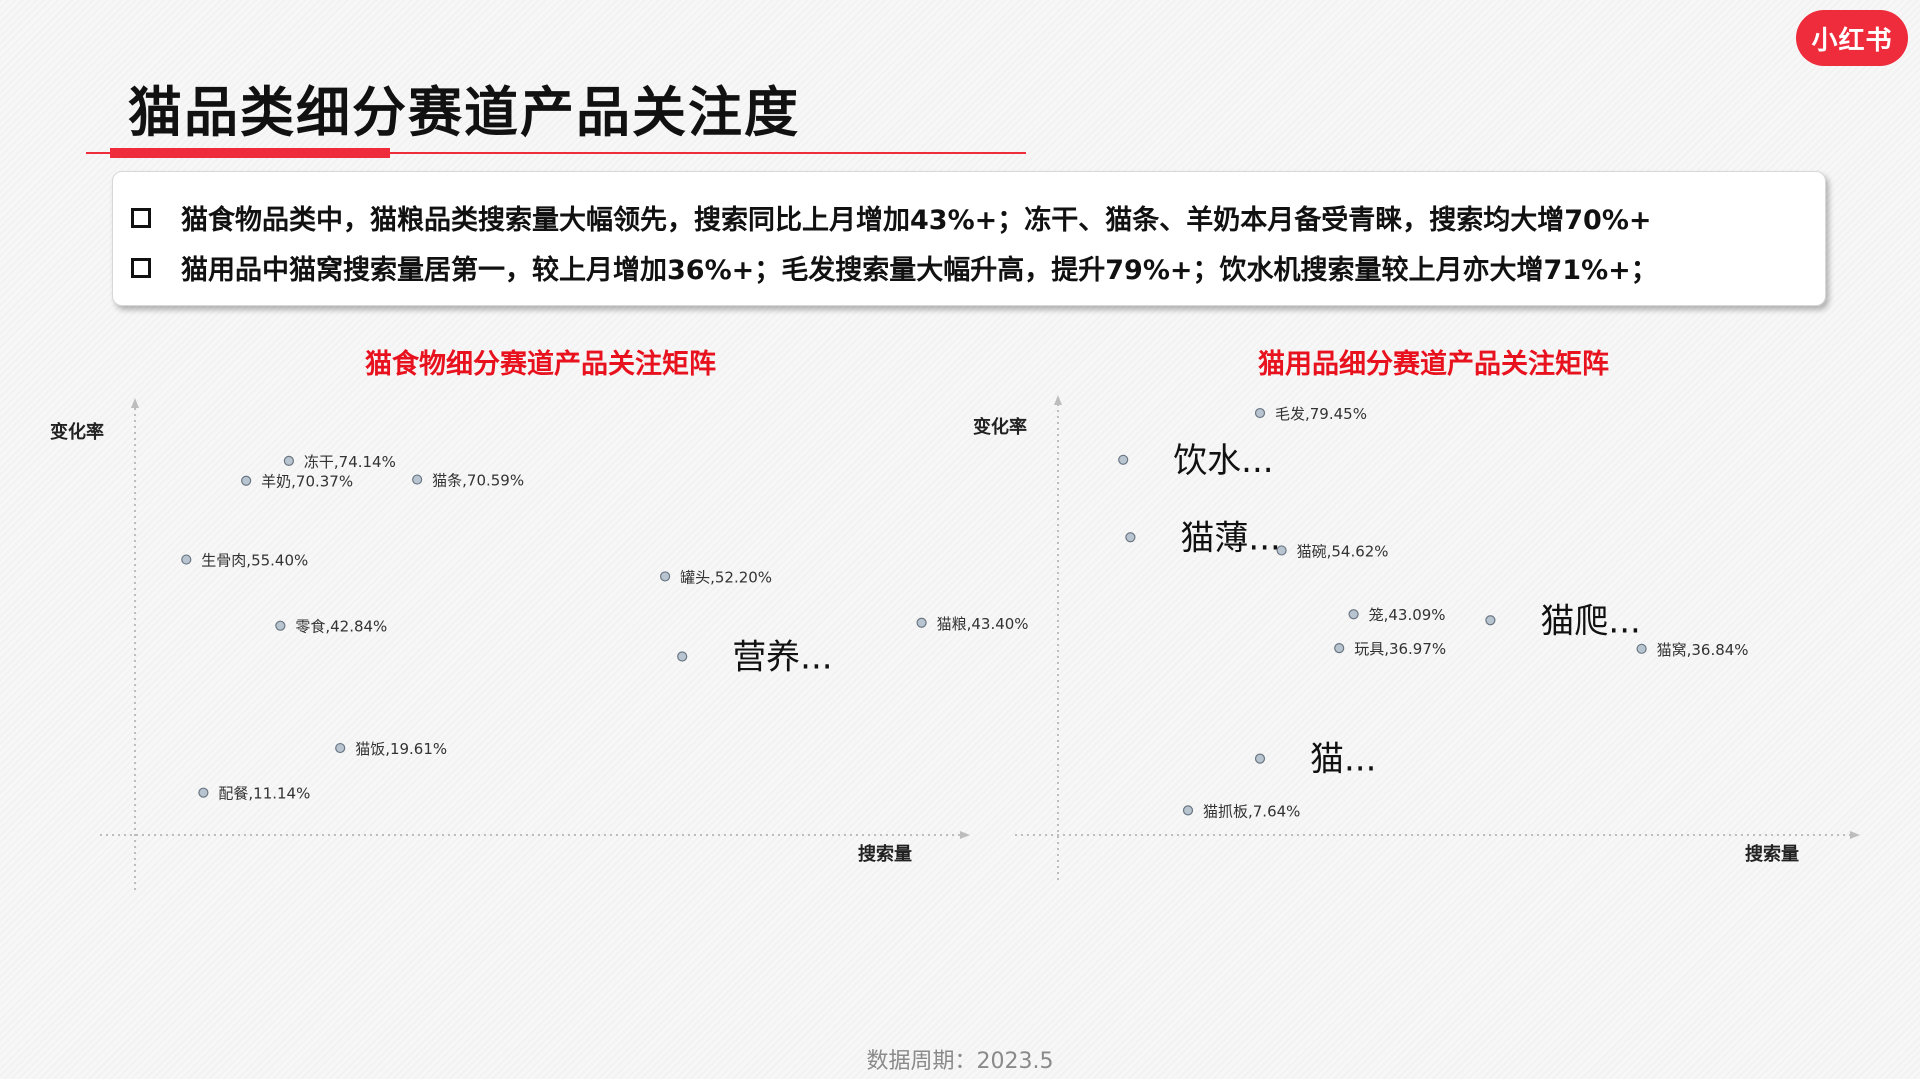 This screenshot has width=1920, height=1079. Describe the element at coordinates (264, 794) in the screenshot. I see `data-label: 配餐,11.14%` at that location.